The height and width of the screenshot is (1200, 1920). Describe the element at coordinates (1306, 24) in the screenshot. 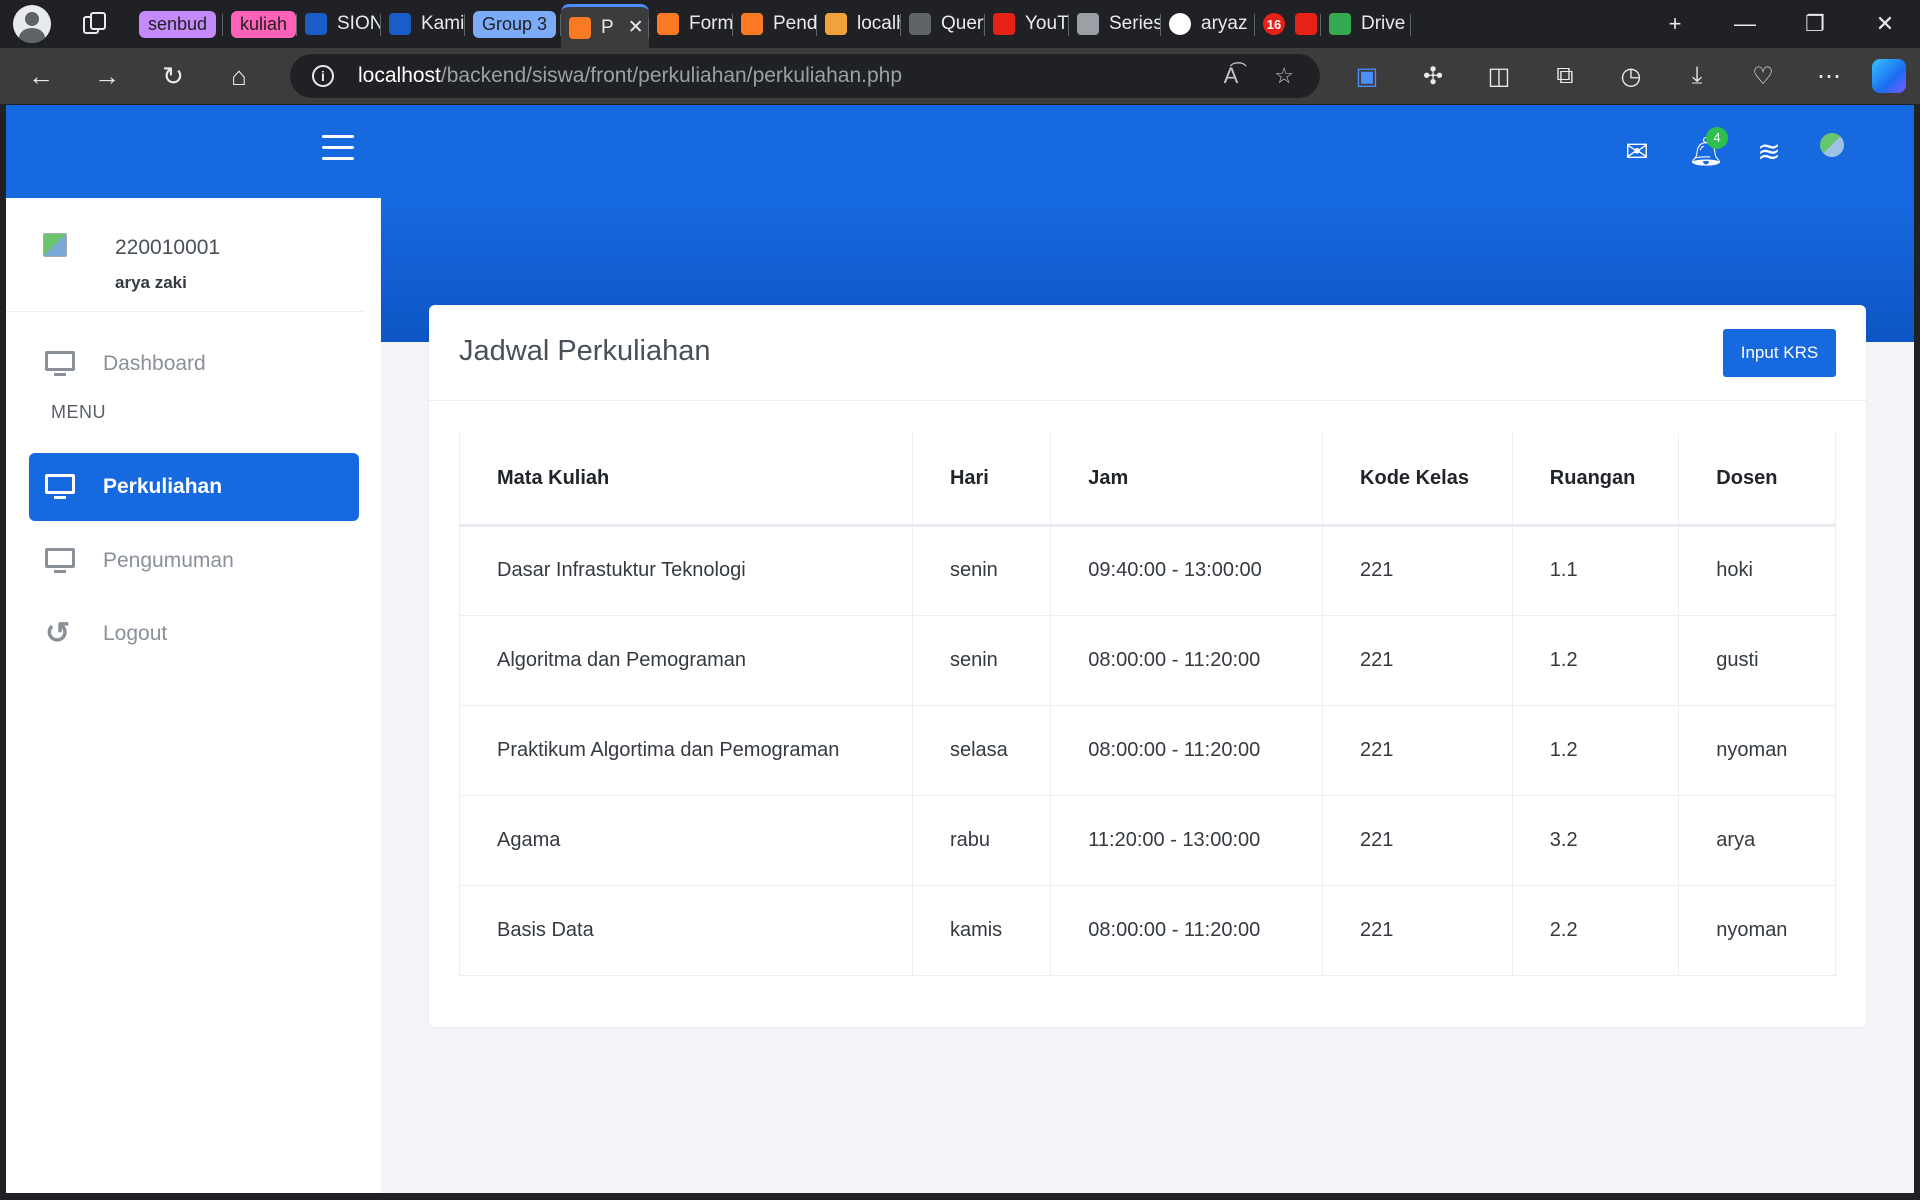

I see `record-icon` at that location.